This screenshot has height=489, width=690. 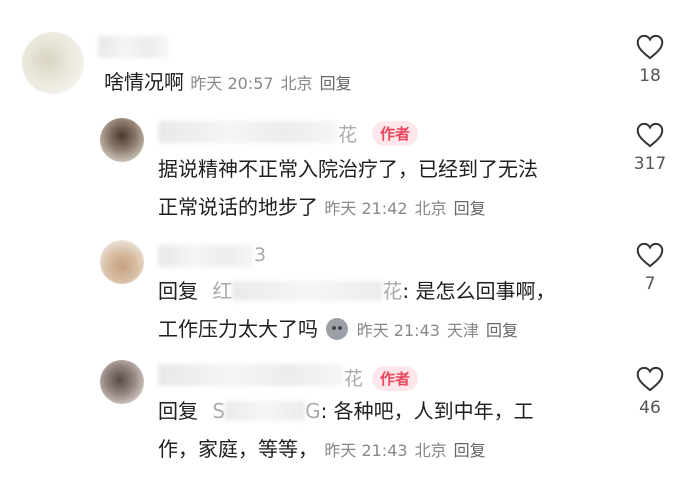 What do you see at coordinates (392, 291) in the screenshot?
I see `reply-target-end: 花` at bounding box center [392, 291].